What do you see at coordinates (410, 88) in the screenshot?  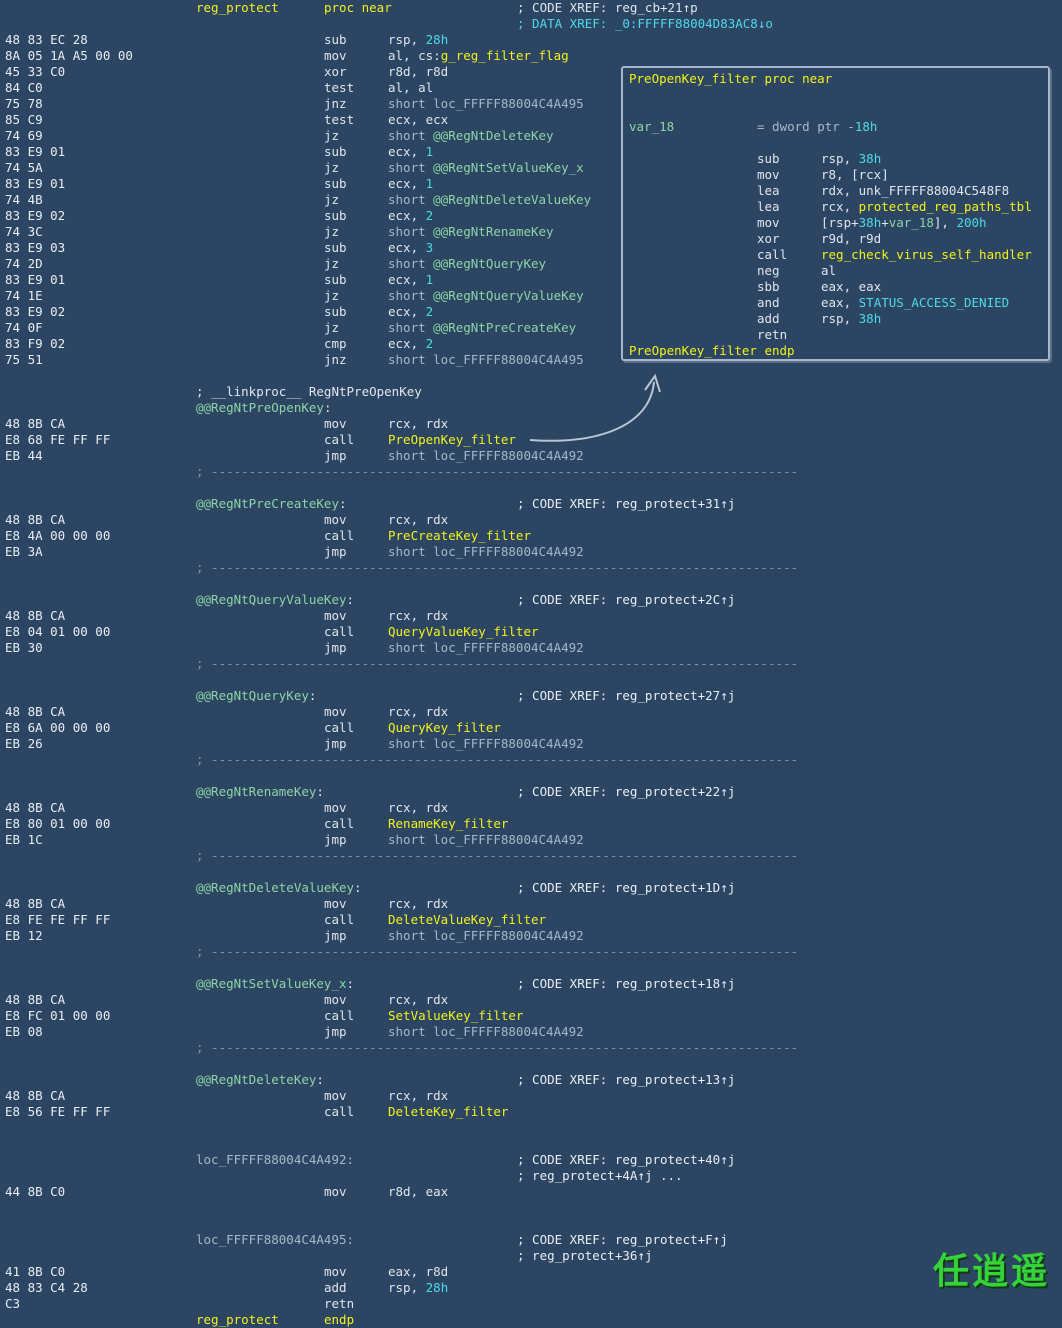 I see `operands: al, al` at bounding box center [410, 88].